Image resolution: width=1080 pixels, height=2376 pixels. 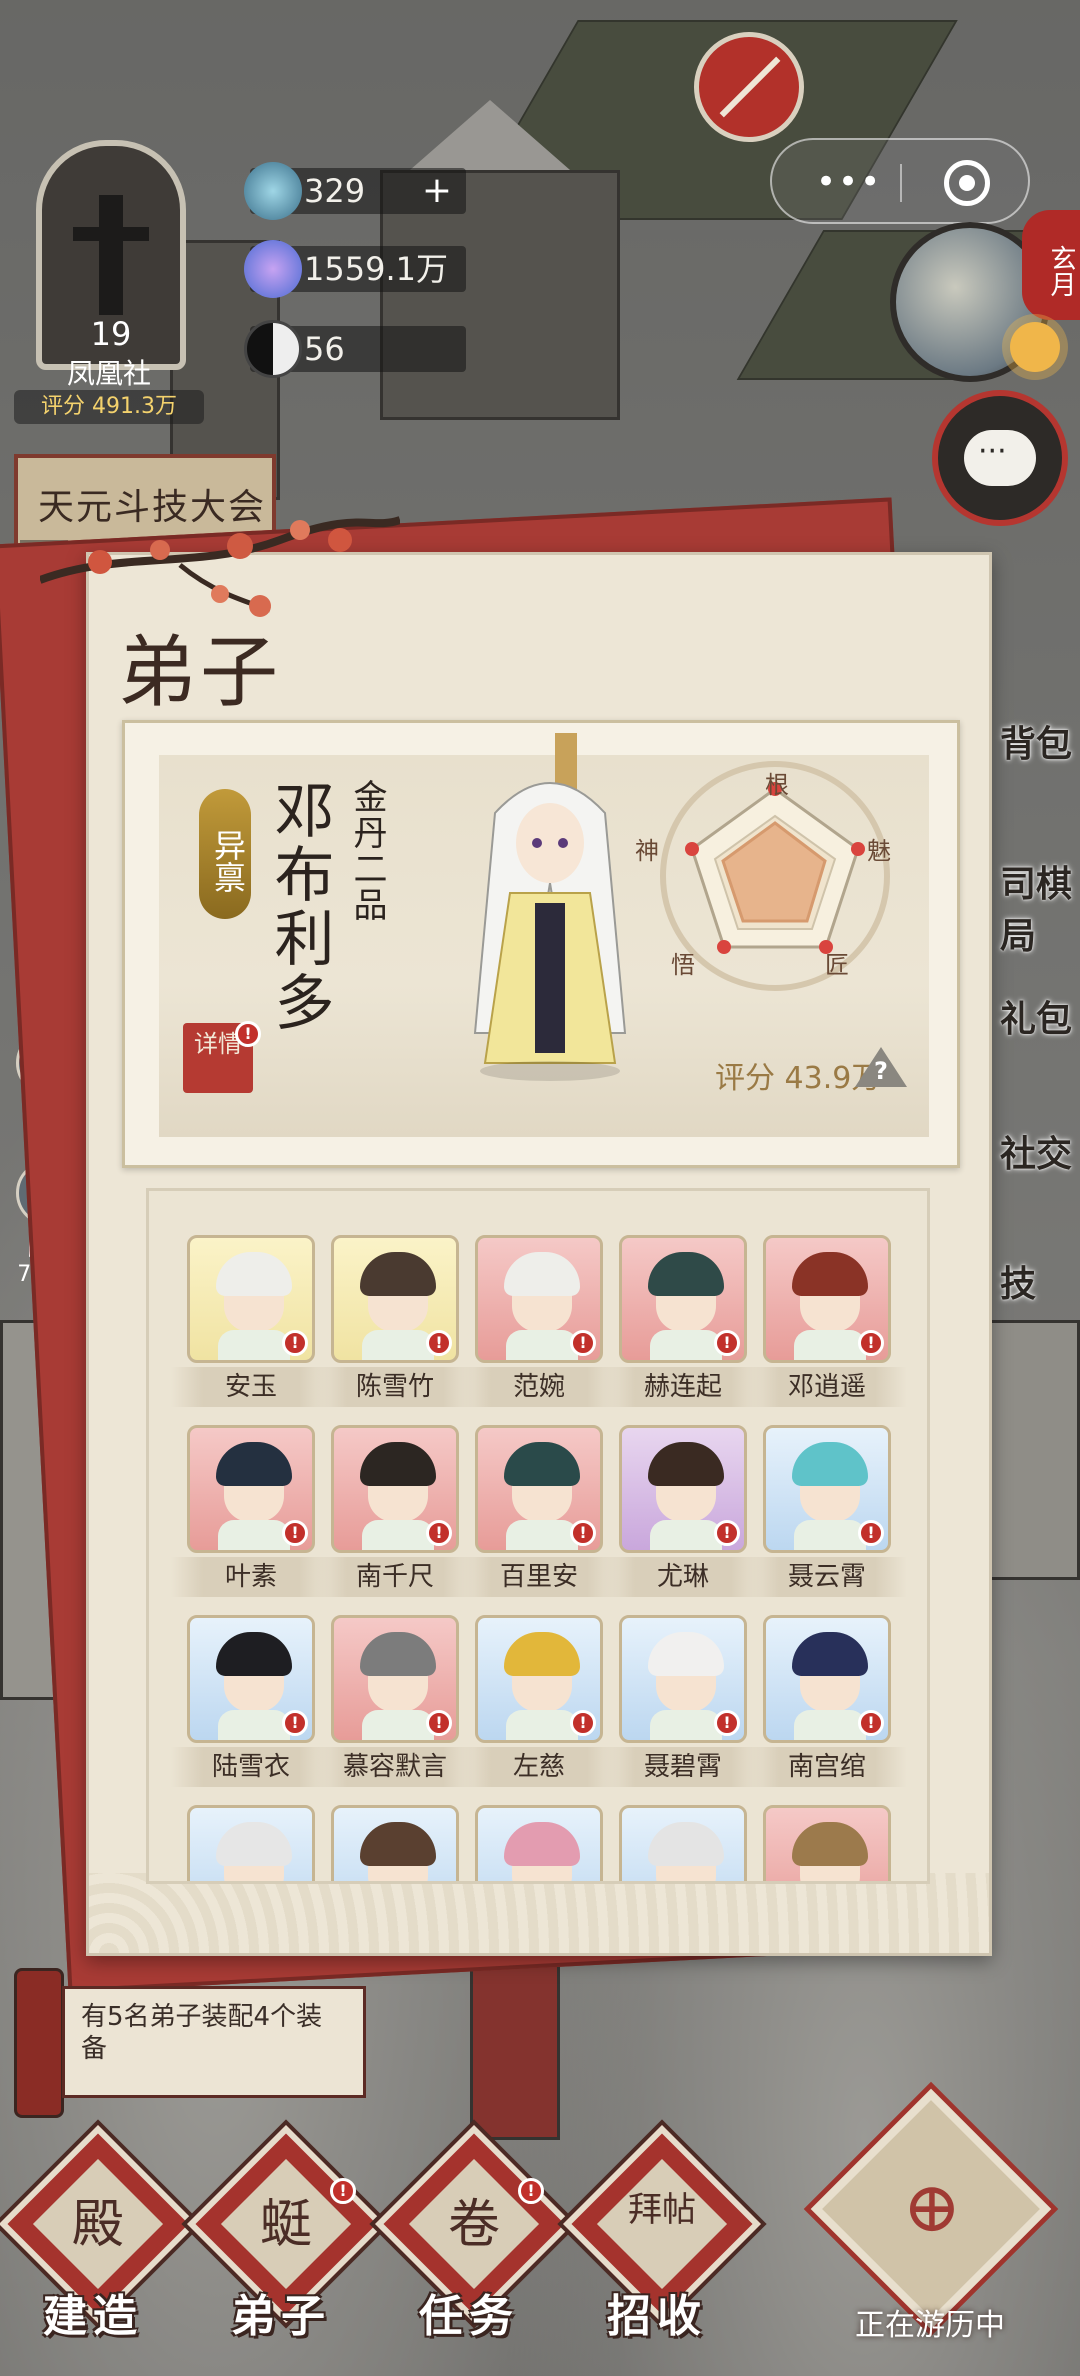 What do you see at coordinates (111, 334) in the screenshot?
I see `sect-level: 19` at bounding box center [111, 334].